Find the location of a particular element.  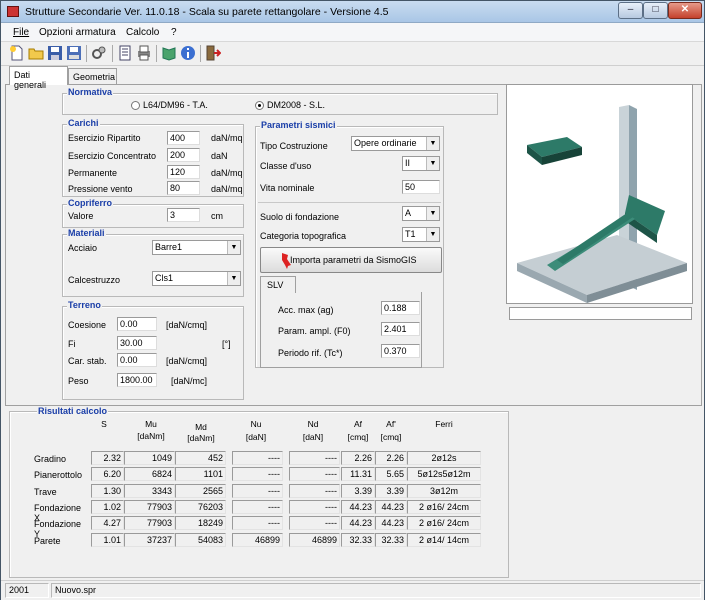

cell-ferri: 2ø12s is located at coordinates (444, 458).